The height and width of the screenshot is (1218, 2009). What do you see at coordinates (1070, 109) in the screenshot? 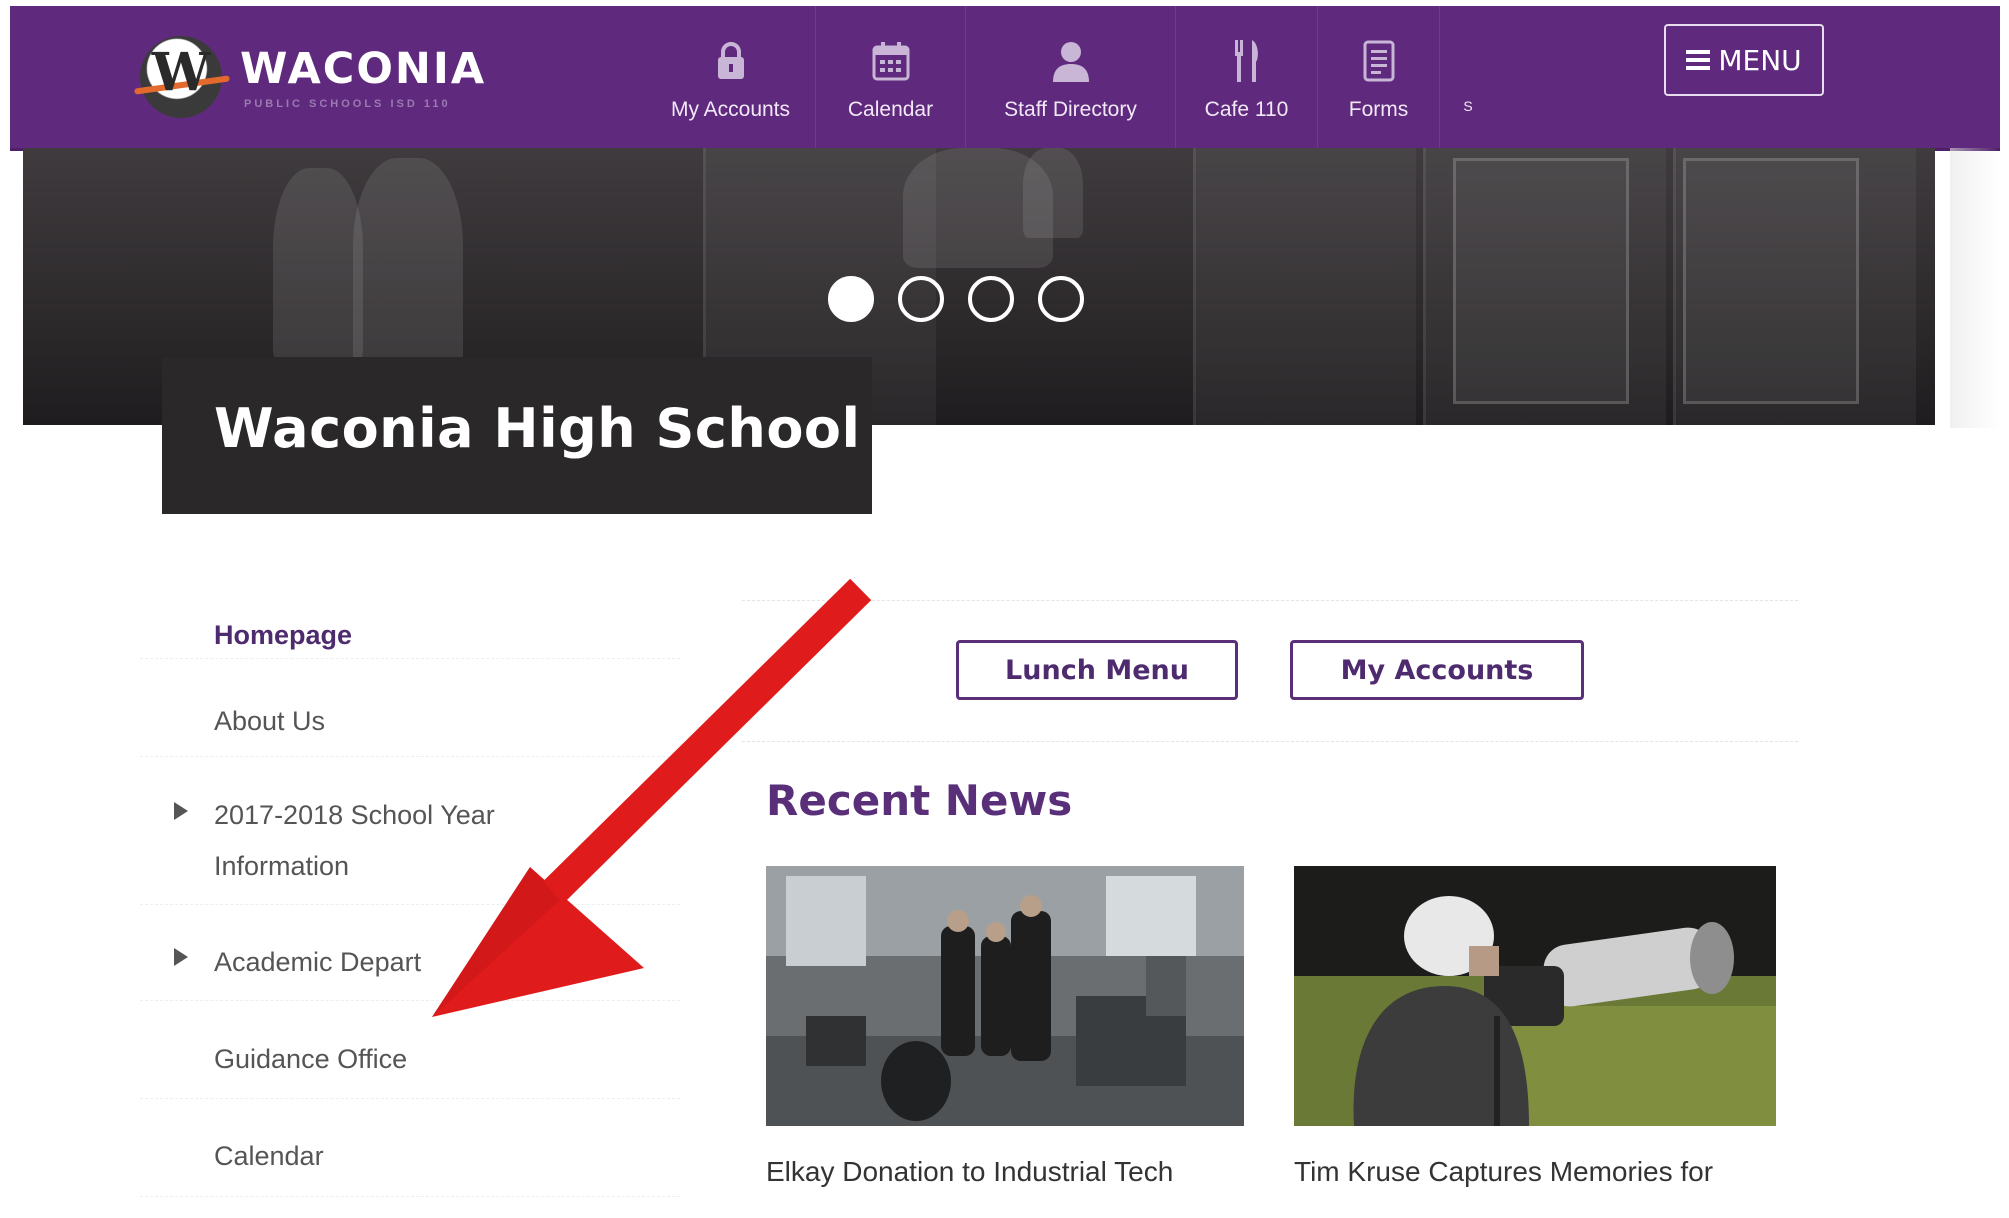
I see `nav-label: Staff Directory` at bounding box center [1070, 109].